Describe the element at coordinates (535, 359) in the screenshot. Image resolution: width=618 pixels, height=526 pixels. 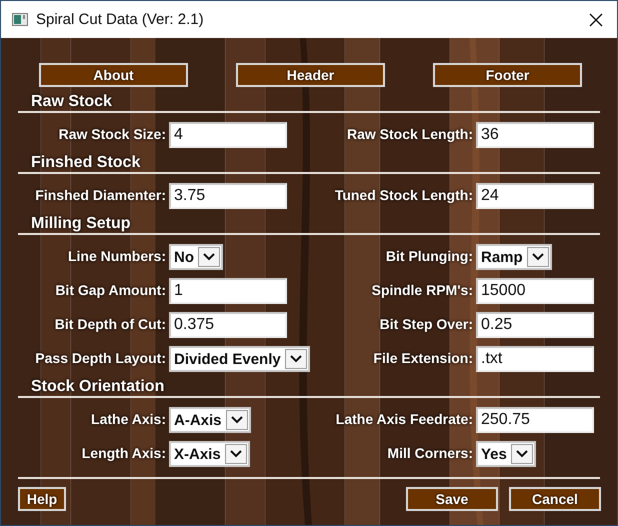
I see `input-field: .txt` at that location.